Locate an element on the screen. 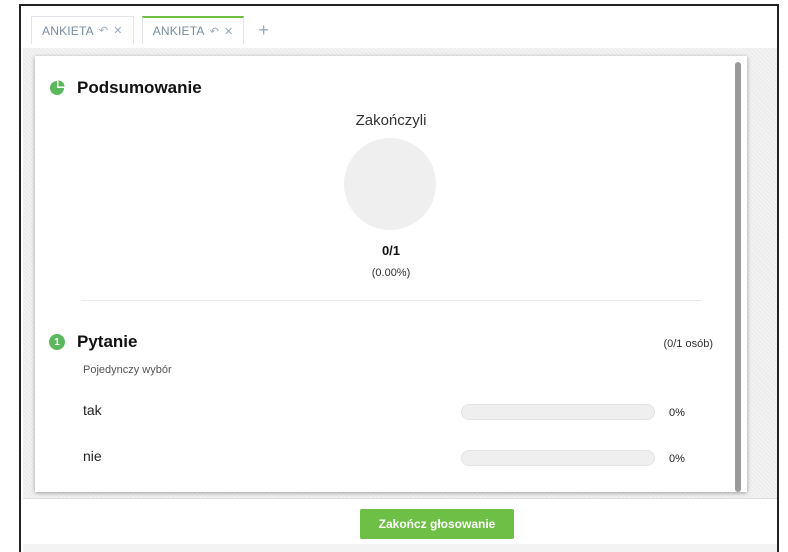 Image resolution: width=788 pixels, height=552 pixels. finished-ratio: 0/1 is located at coordinates (391, 250).